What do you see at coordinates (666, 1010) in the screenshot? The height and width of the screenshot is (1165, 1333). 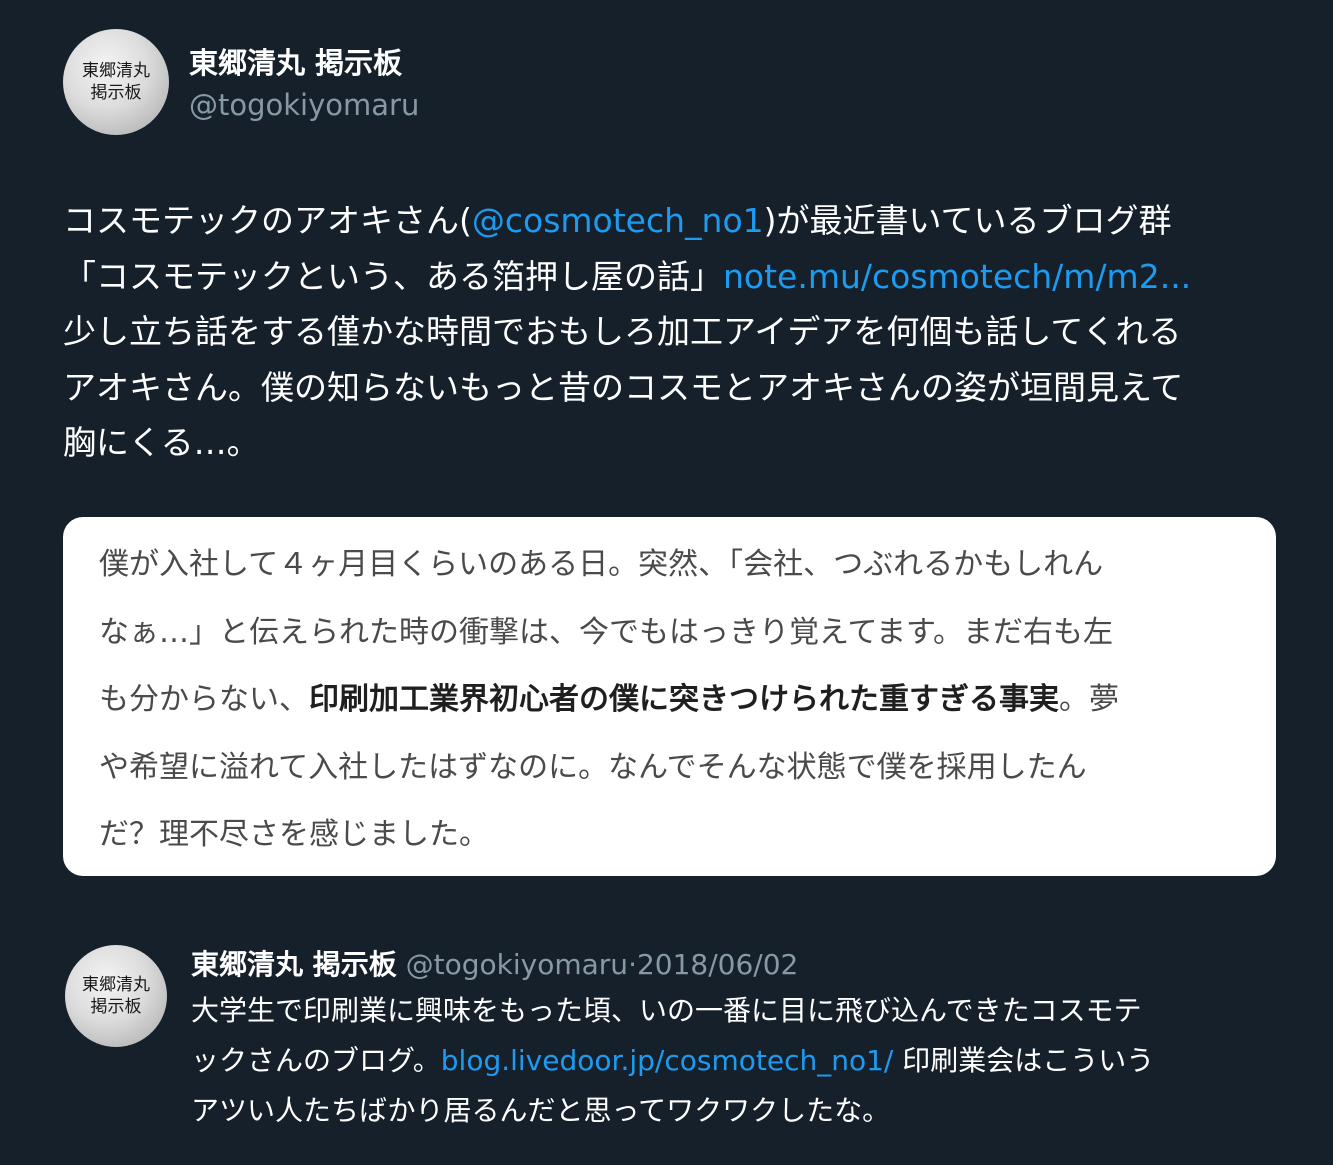 I see `quoted-text-line: 大学生で印刷業に興味をもった頃、いの一番に目に飛び込んできたコスモテ` at bounding box center [666, 1010].